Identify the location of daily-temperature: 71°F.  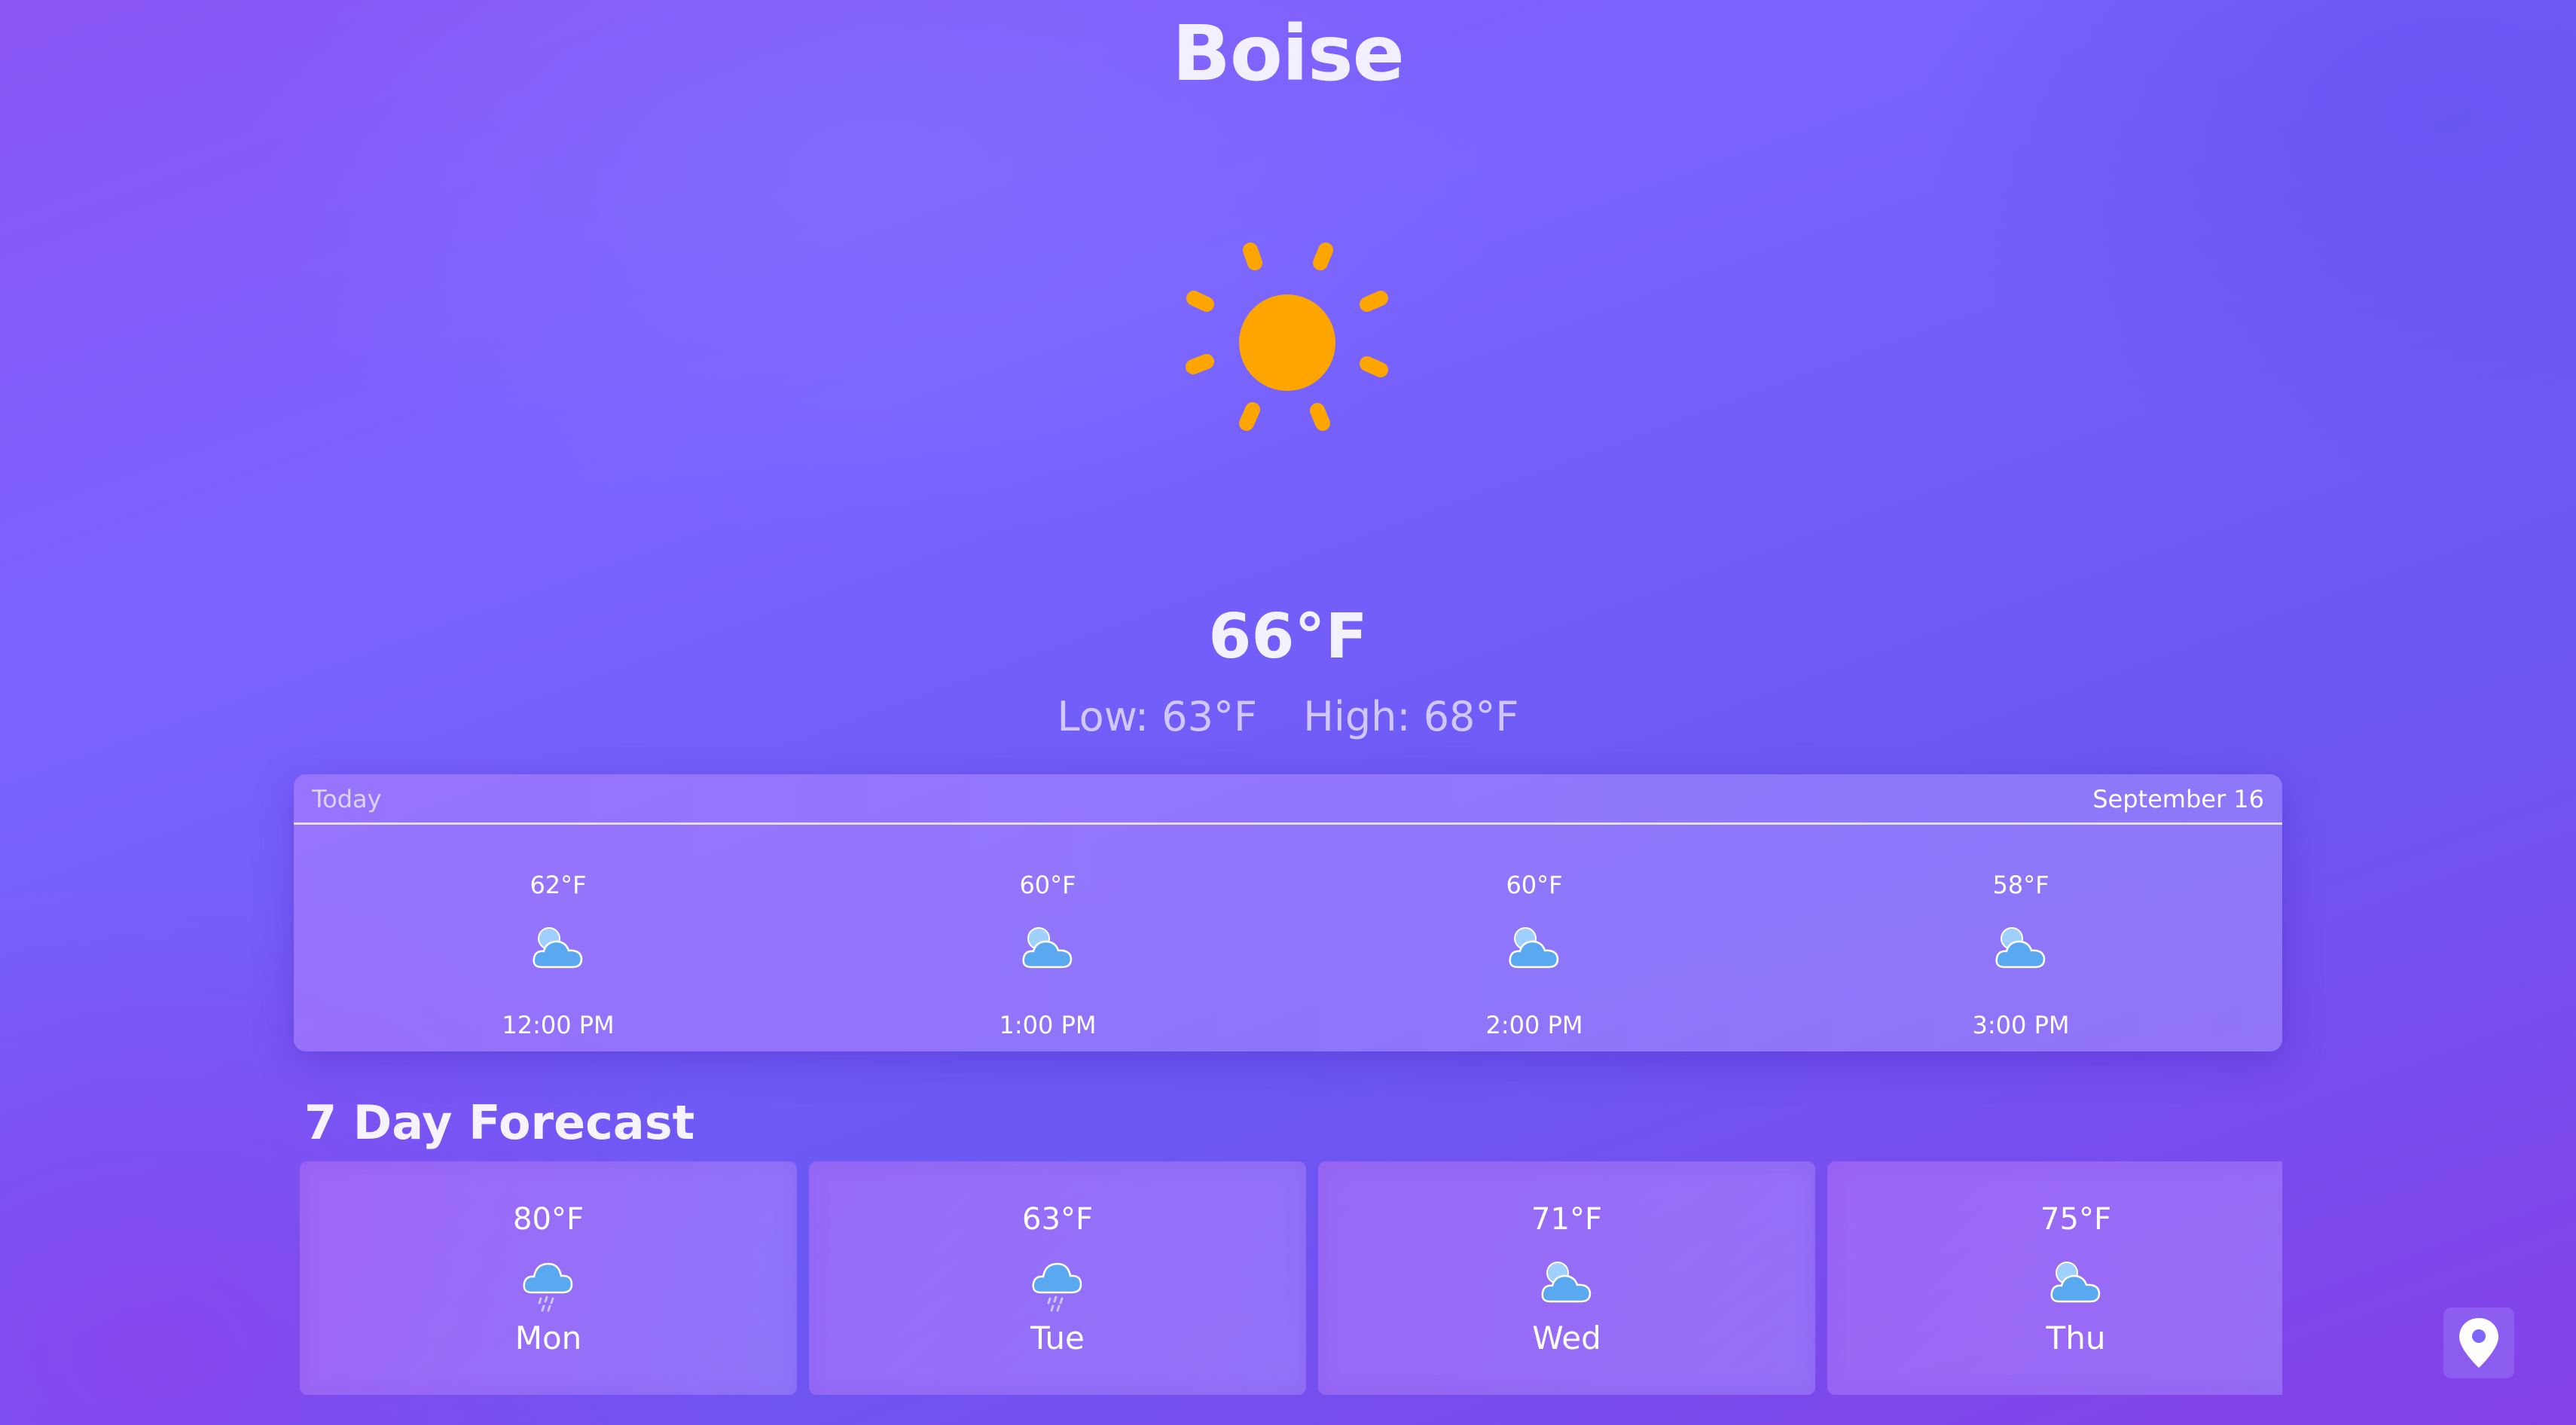
(1567, 1219).